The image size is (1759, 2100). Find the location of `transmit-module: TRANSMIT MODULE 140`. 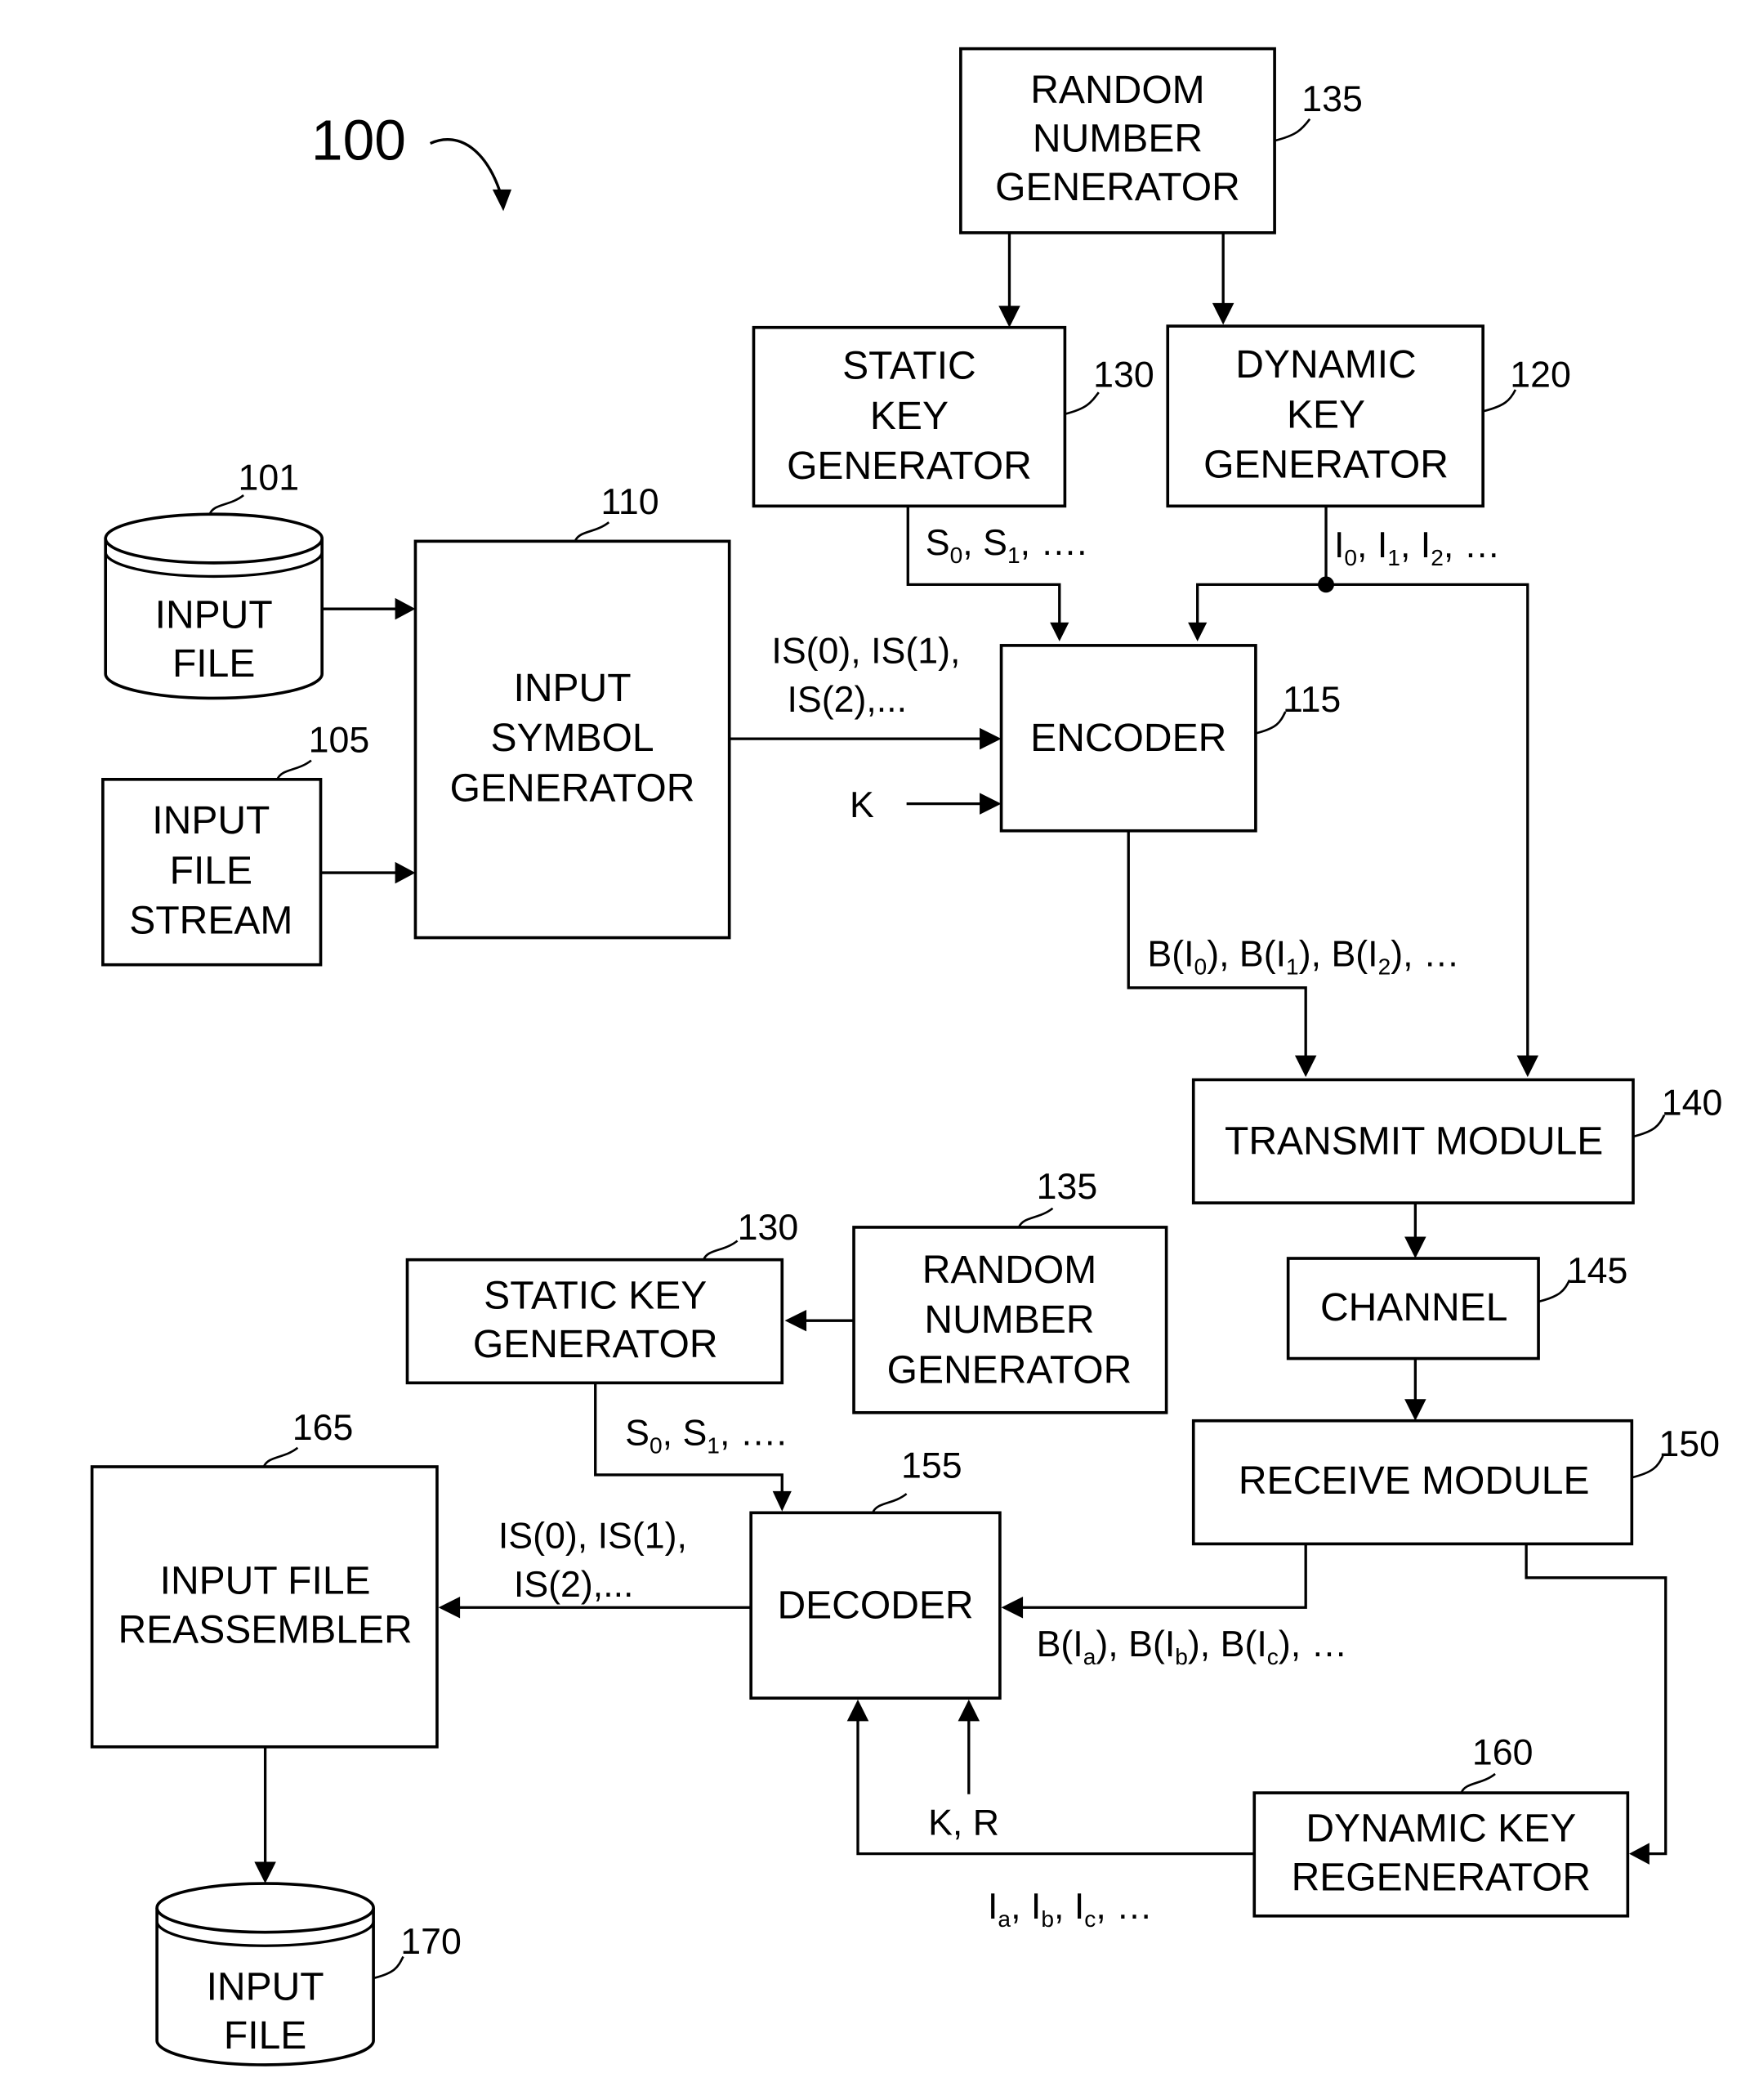

transmit-module: TRANSMIT MODULE 140 is located at coordinates (1457, 1141).